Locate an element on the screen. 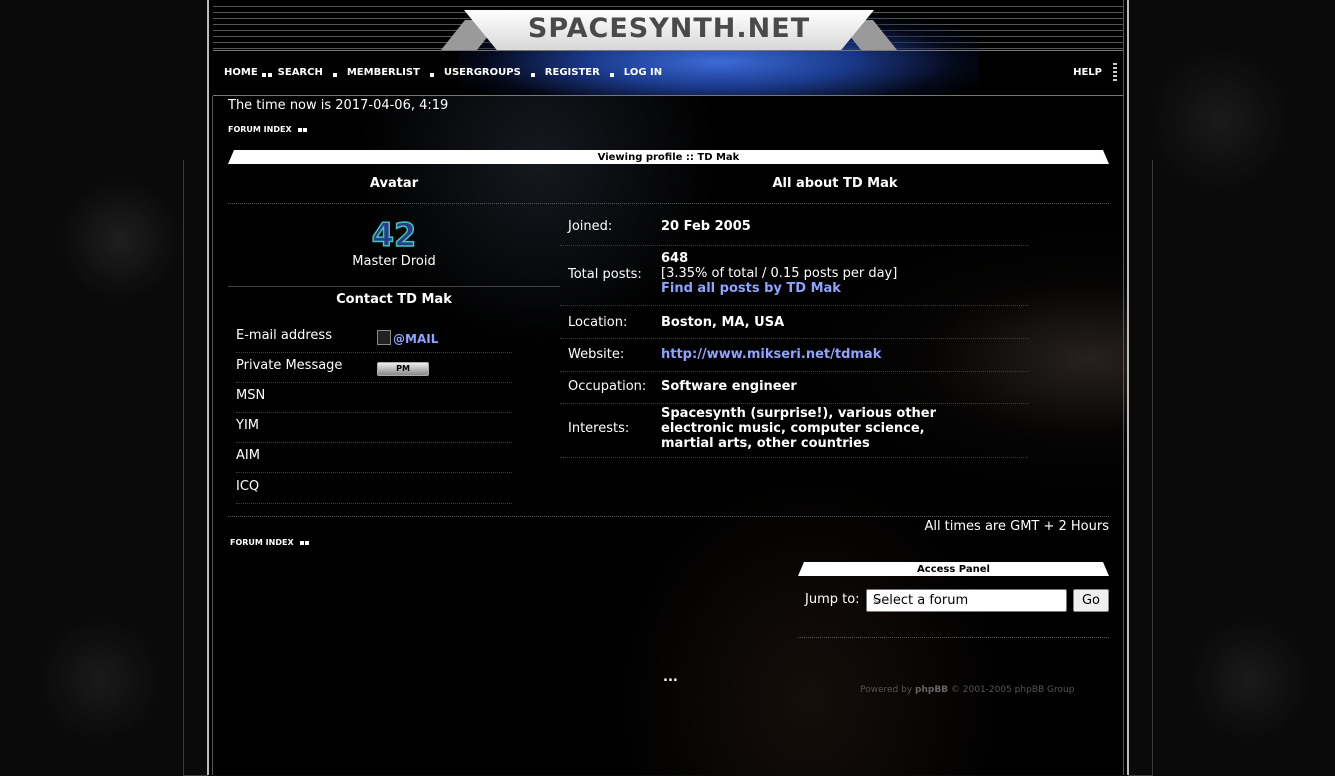 Image resolution: width=1335 pixels, height=776 pixels. current-time: The time now is 2017-04-06, 4:19 is located at coordinates (338, 105).